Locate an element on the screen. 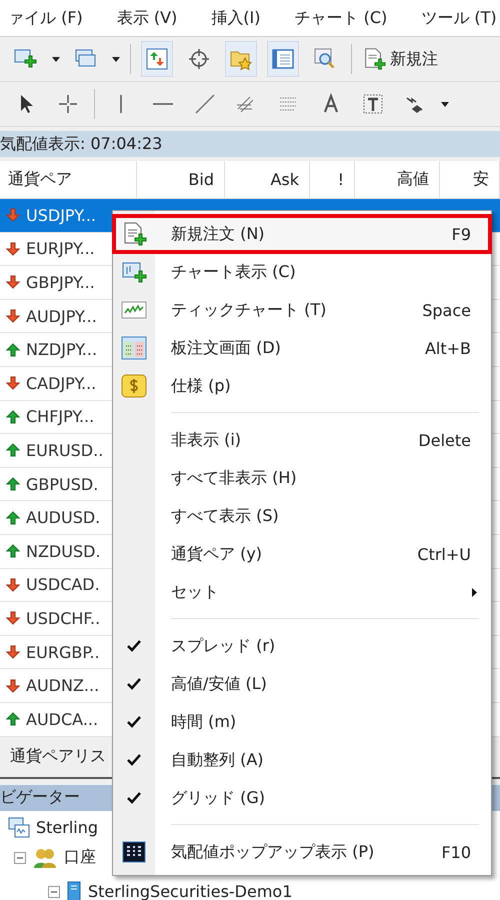  panel-title: ビゲーター is located at coordinates (40, 797).